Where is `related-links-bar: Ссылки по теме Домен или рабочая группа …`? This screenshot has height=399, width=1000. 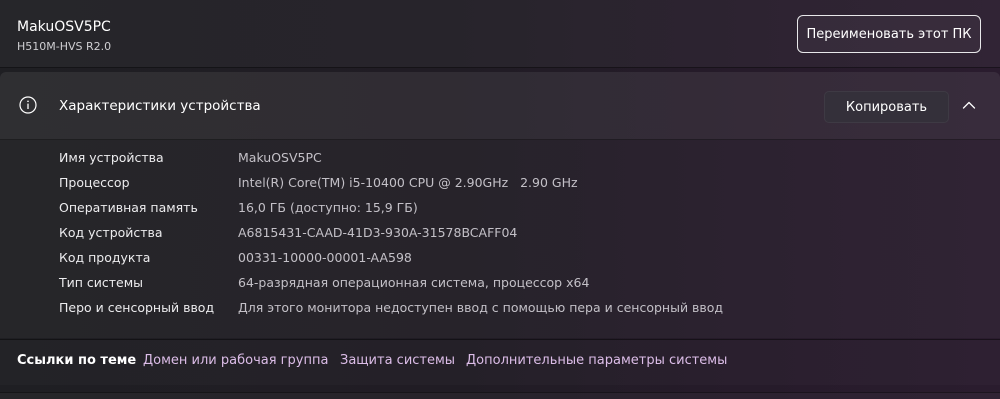
related-links-bar: Ссылки по теме Домен или рабочая группа … is located at coordinates (500, 362).